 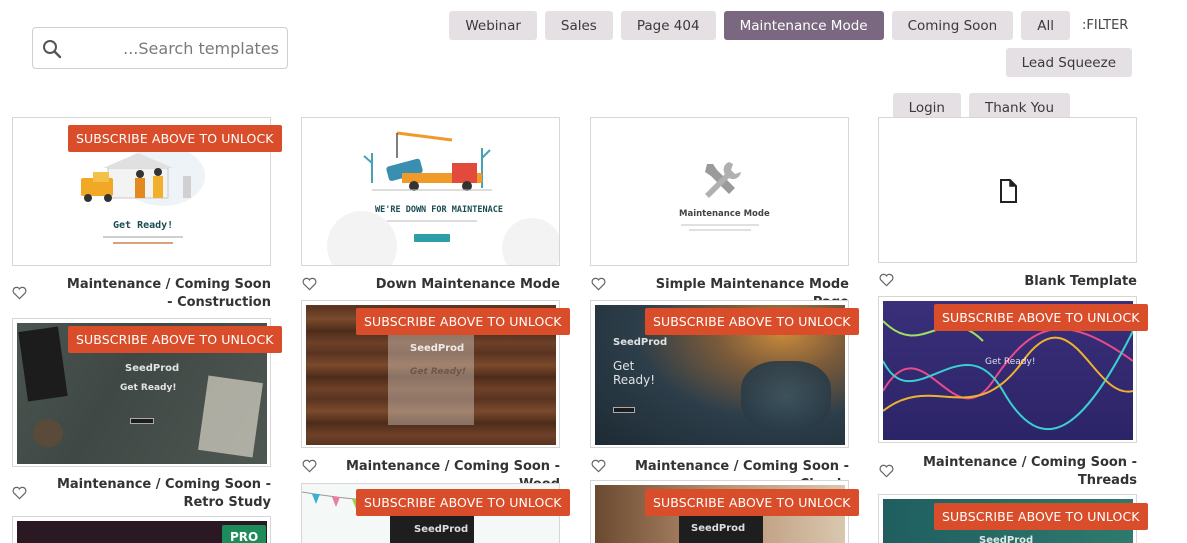 I want to click on template-thumbnail: WE'RE DOWN FOR MAINTENACE, so click(x=430, y=191).